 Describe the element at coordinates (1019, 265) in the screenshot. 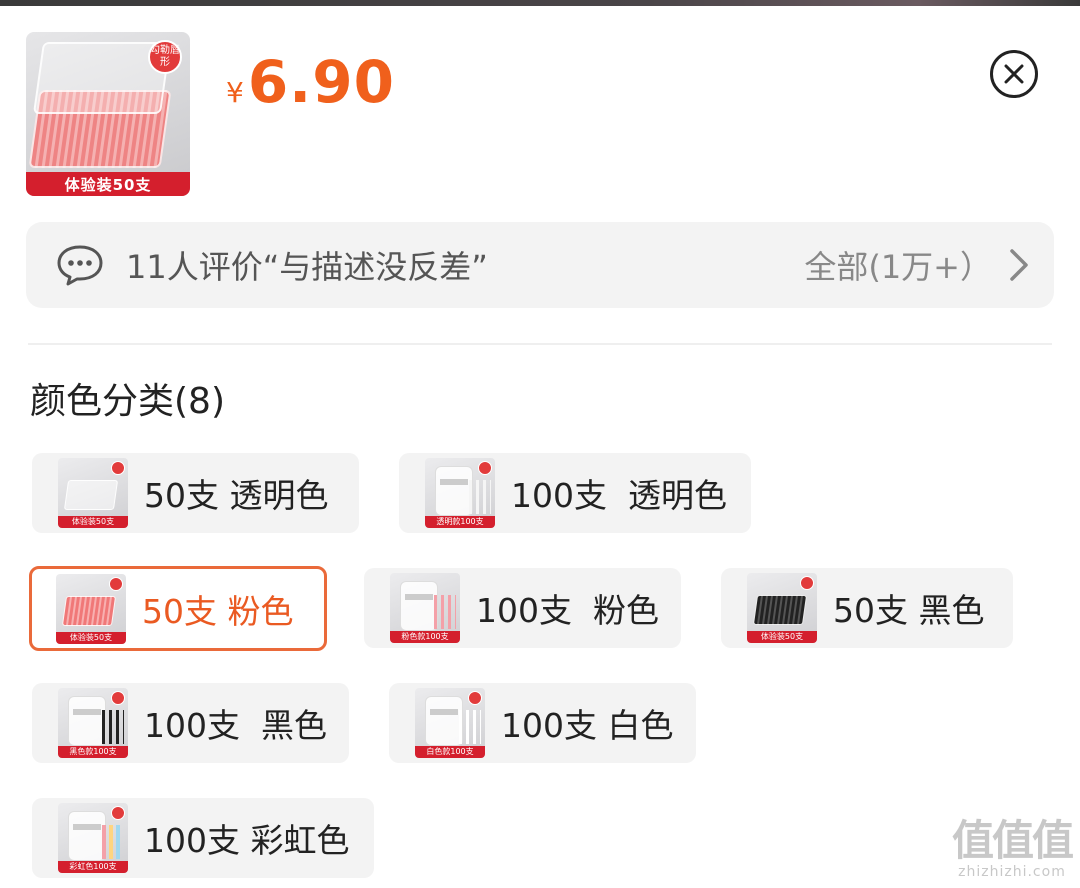

I see `chevron-right-icon` at that location.